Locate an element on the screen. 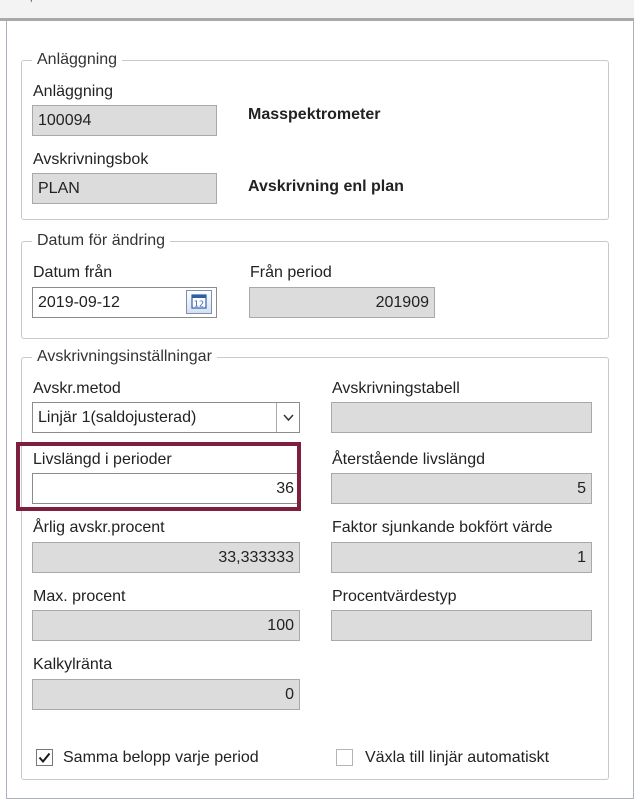 The image size is (634, 799). fran-period-label: Från period is located at coordinates (291, 272).